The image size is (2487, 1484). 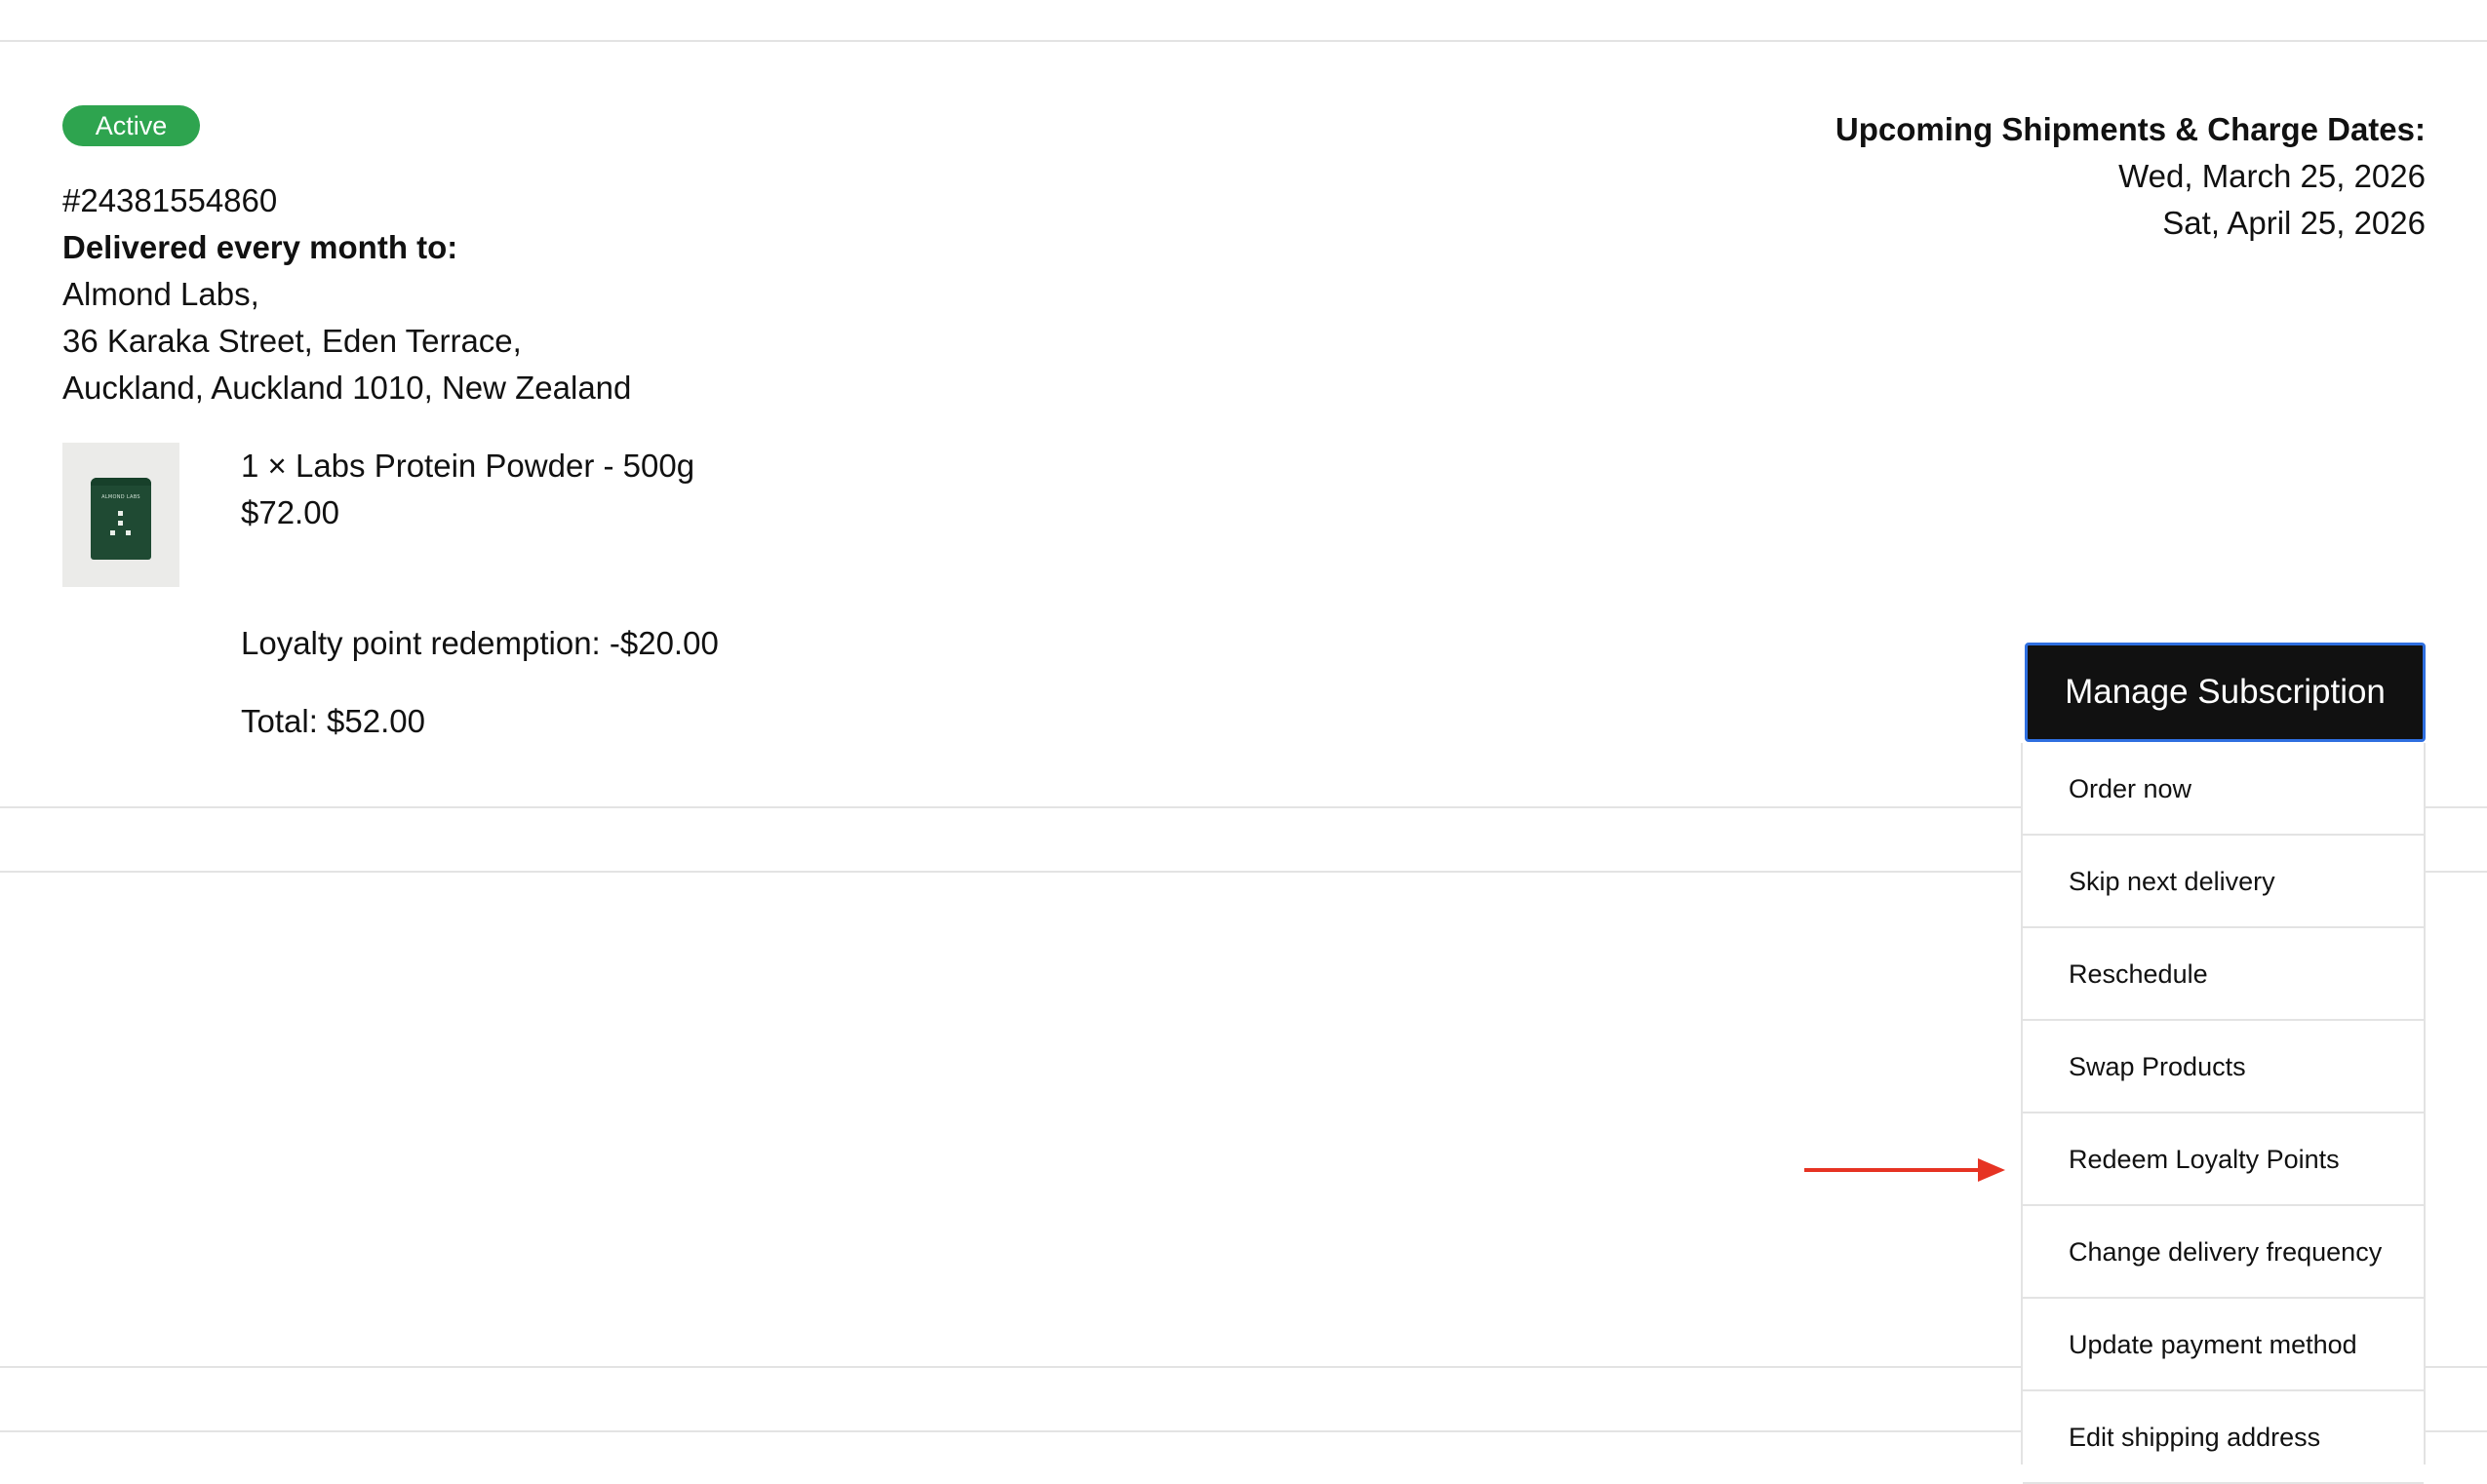 I want to click on manage-subscription-button: Manage Subscription, so click(x=2226, y=692).